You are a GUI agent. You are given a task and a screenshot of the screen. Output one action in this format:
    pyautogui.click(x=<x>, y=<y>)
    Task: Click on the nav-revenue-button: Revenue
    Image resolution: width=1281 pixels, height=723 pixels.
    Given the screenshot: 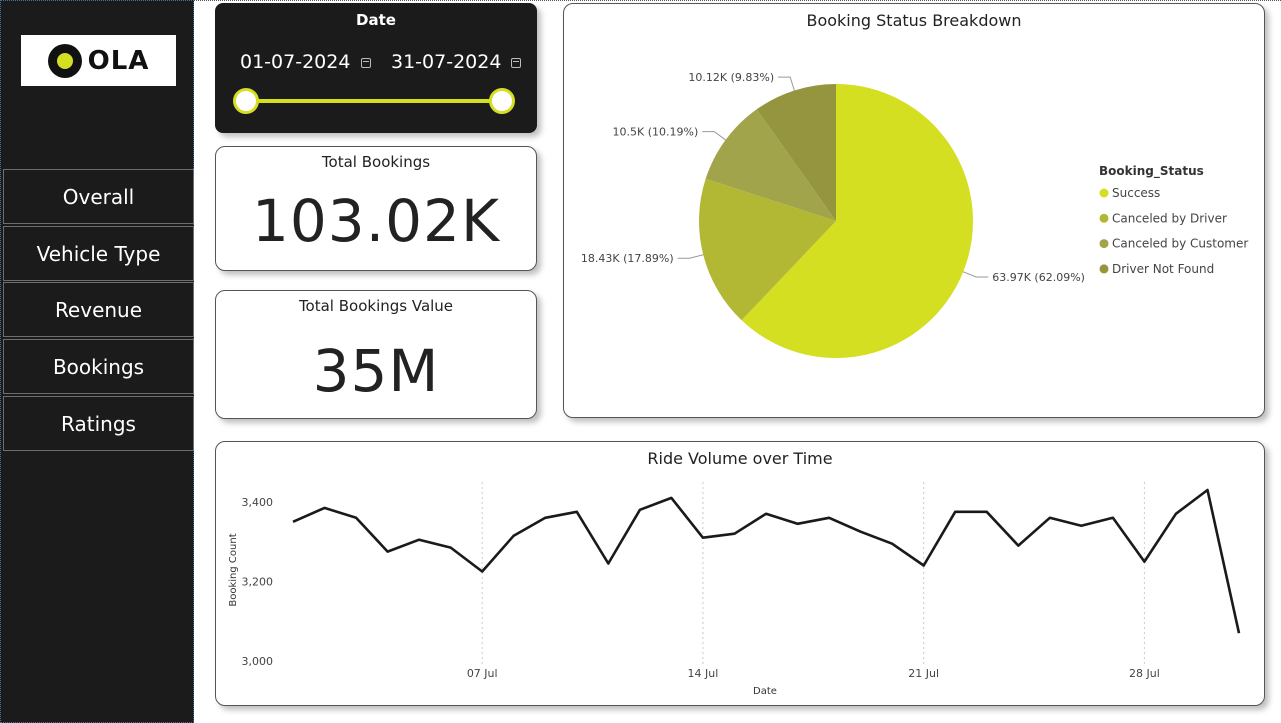 What is the action you would take?
    pyautogui.click(x=98, y=309)
    